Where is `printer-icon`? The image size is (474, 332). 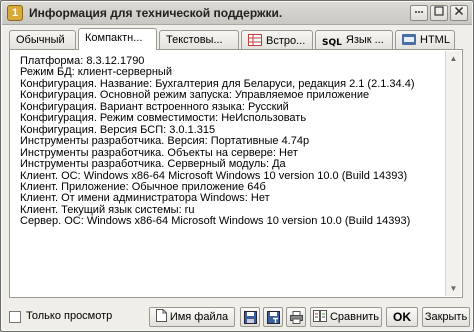
printer-icon is located at coordinates (296, 317).